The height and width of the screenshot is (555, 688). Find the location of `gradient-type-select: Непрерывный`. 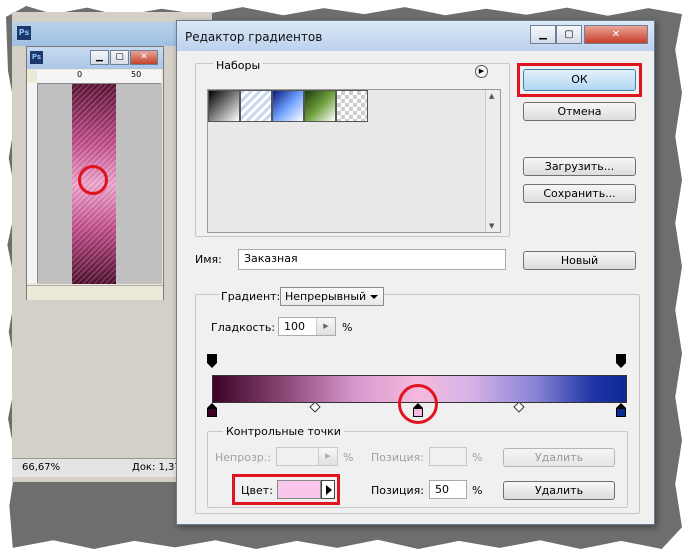

gradient-type-select: Непрерывный is located at coordinates (332, 296).